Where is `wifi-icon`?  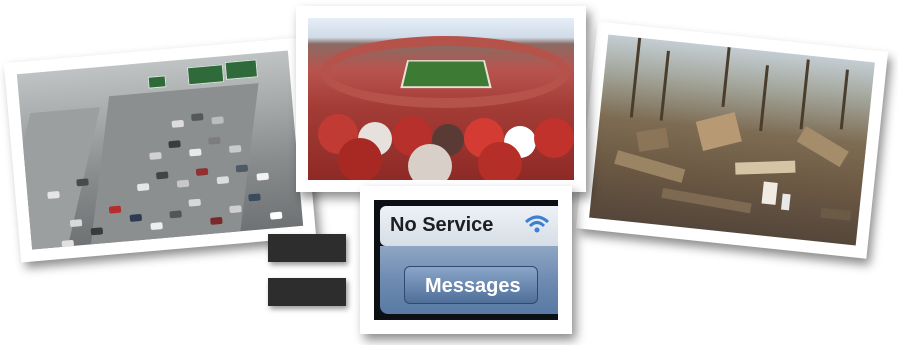 wifi-icon is located at coordinates (537, 224).